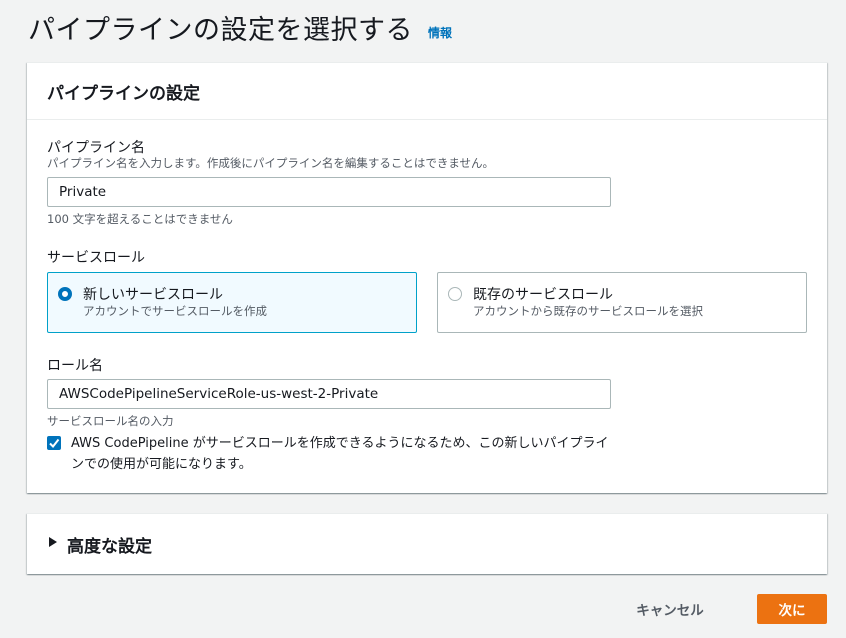 Image resolution: width=846 pixels, height=638 pixels. What do you see at coordinates (109, 547) in the screenshot?
I see `advanced-settings-title: 高度な設定` at bounding box center [109, 547].